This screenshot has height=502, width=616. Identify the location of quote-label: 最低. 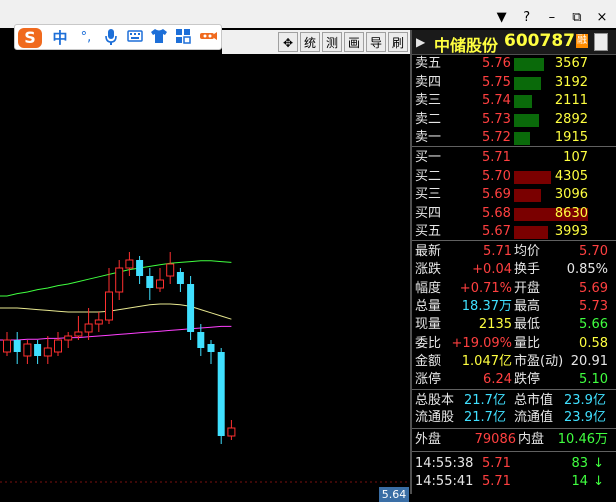
(527, 325).